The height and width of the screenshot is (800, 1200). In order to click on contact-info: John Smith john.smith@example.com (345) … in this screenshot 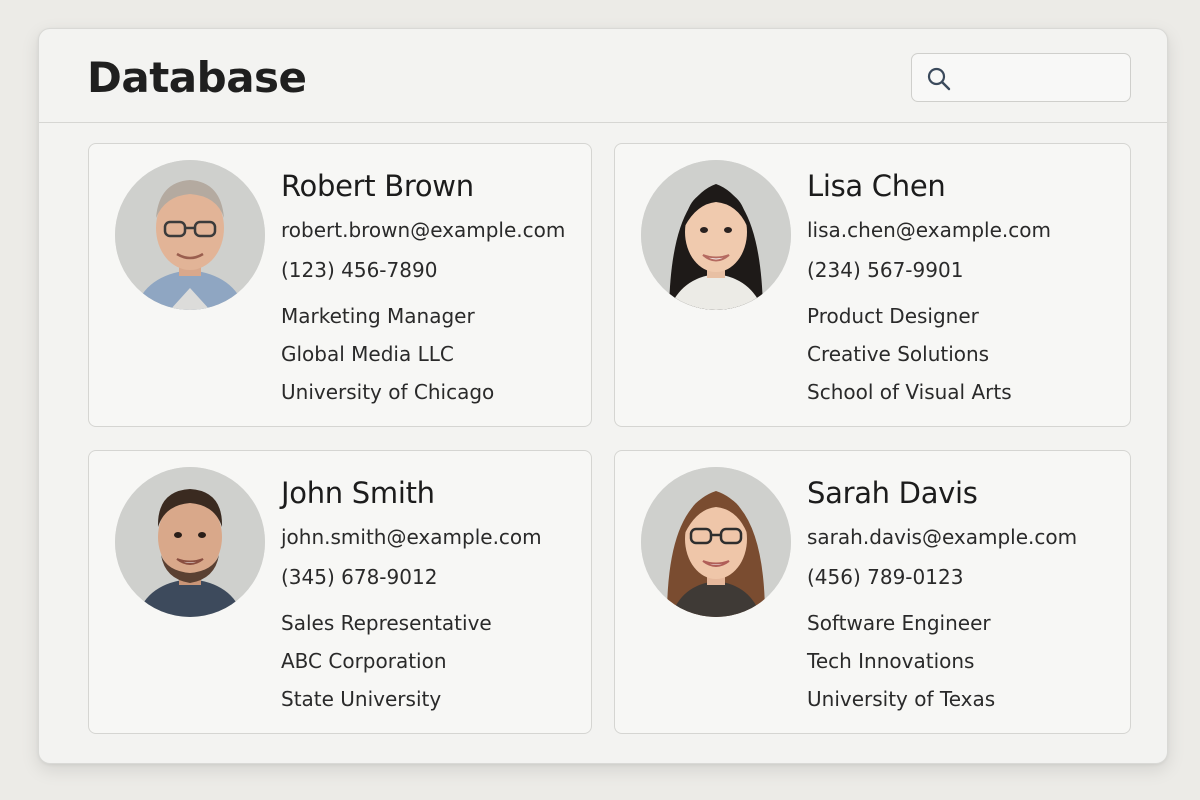, I will do `click(411, 594)`.